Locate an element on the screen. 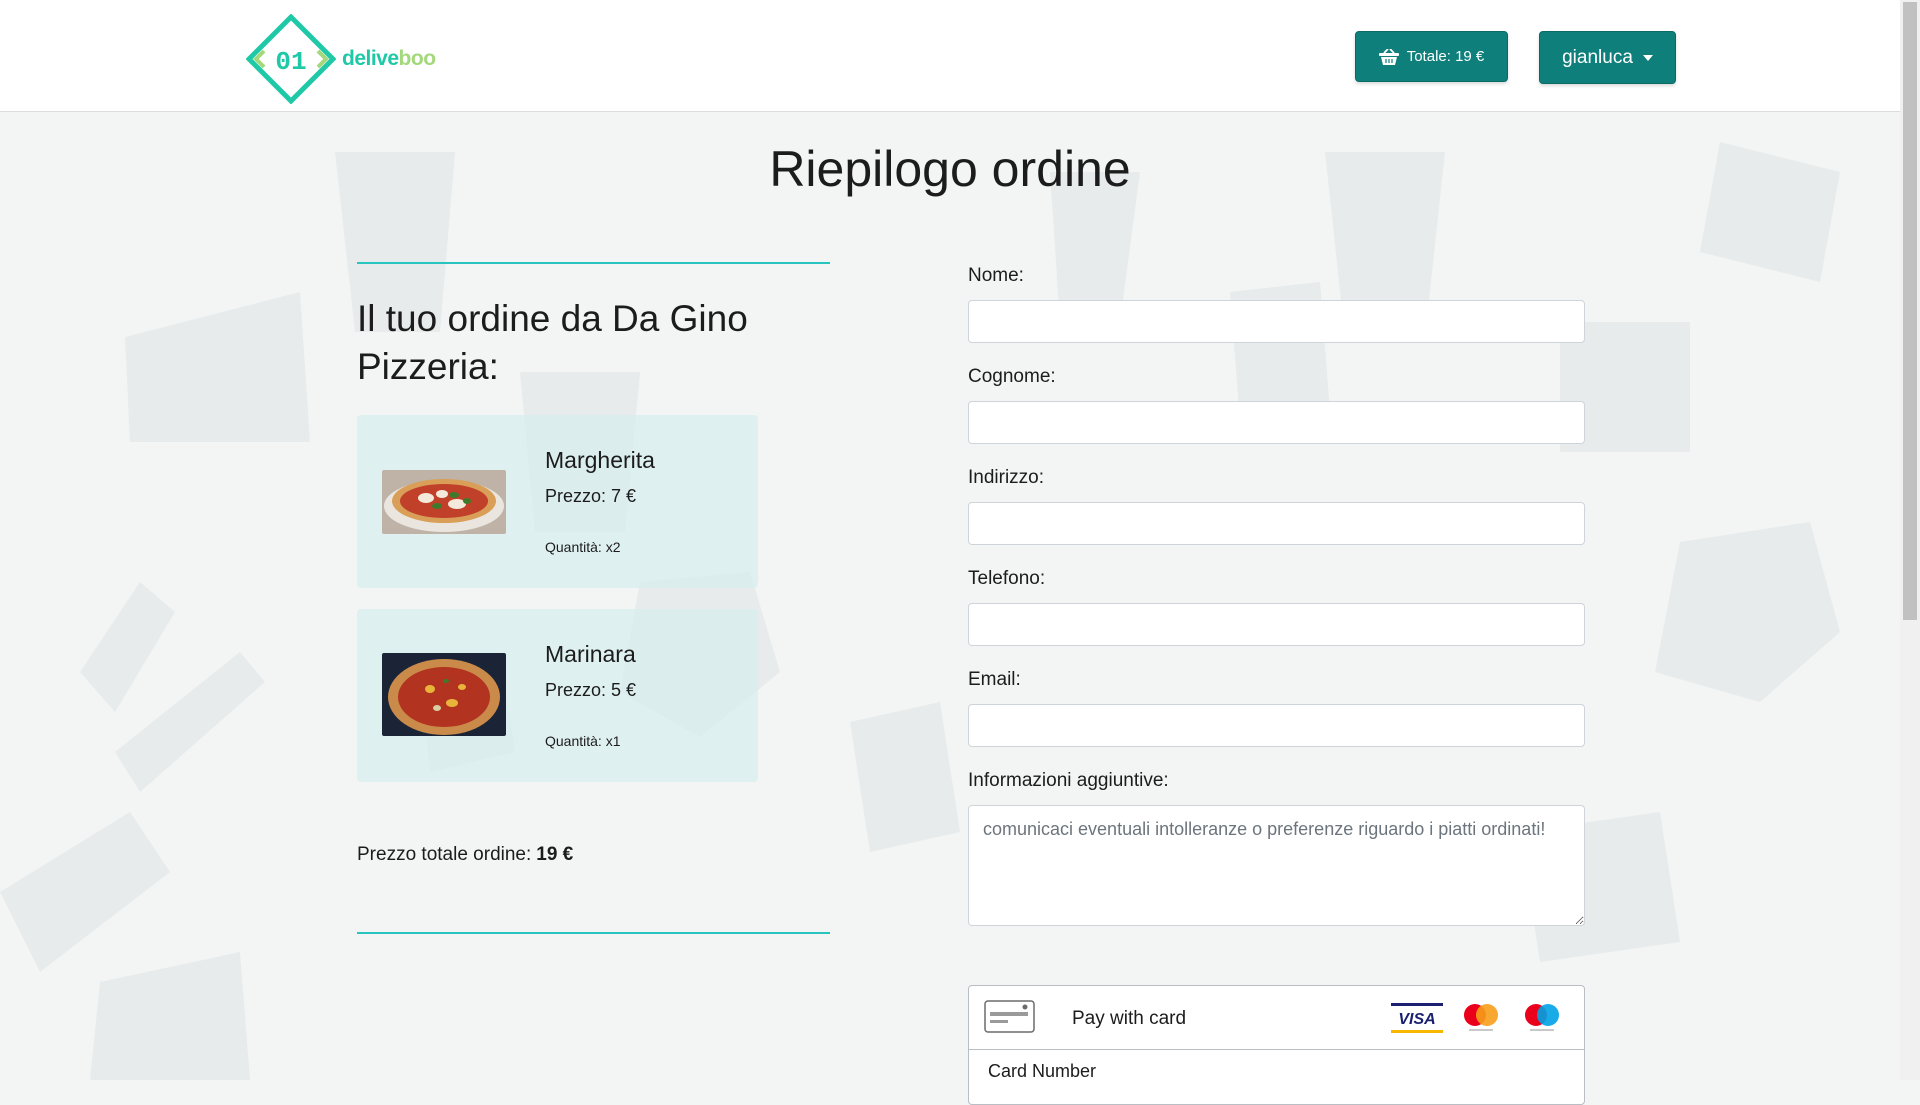  card-number-label: Card Number is located at coordinates (1042, 1071).